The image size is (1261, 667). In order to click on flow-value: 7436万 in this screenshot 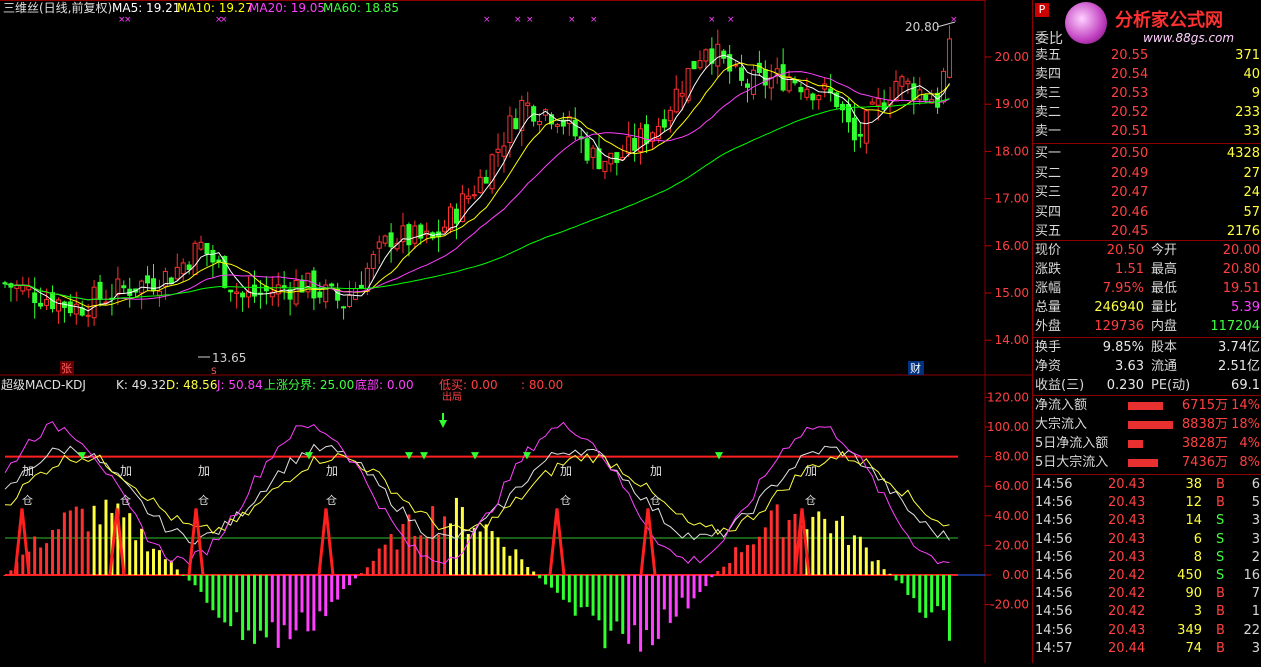, I will do `click(1204, 462)`.